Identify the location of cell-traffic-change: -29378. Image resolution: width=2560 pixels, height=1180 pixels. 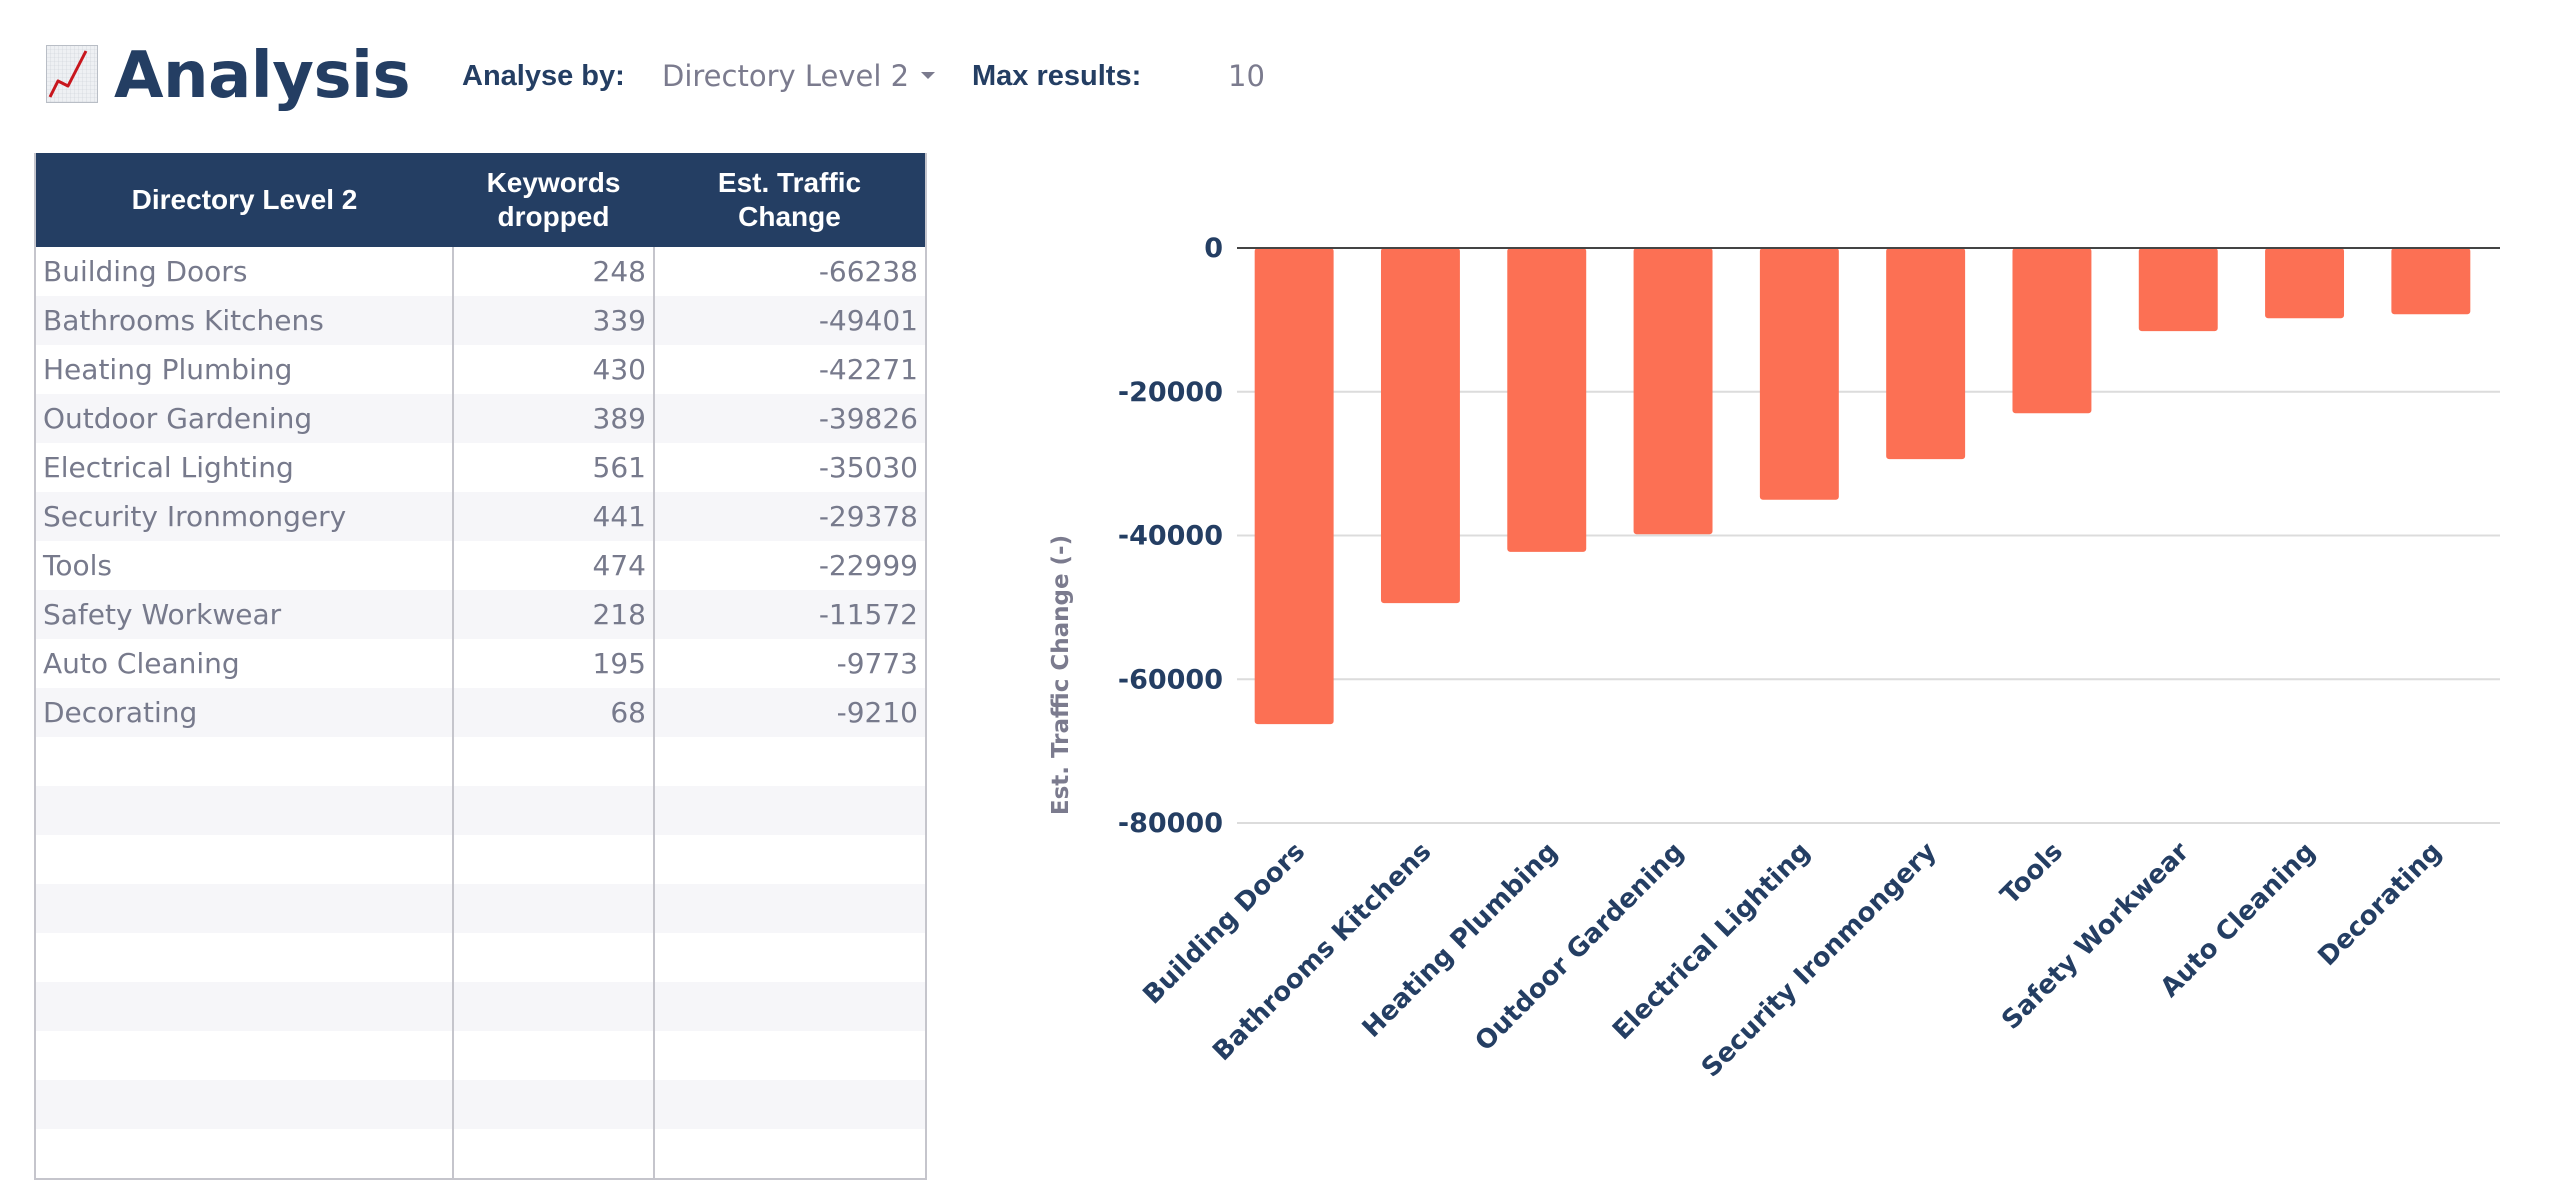
(789, 516).